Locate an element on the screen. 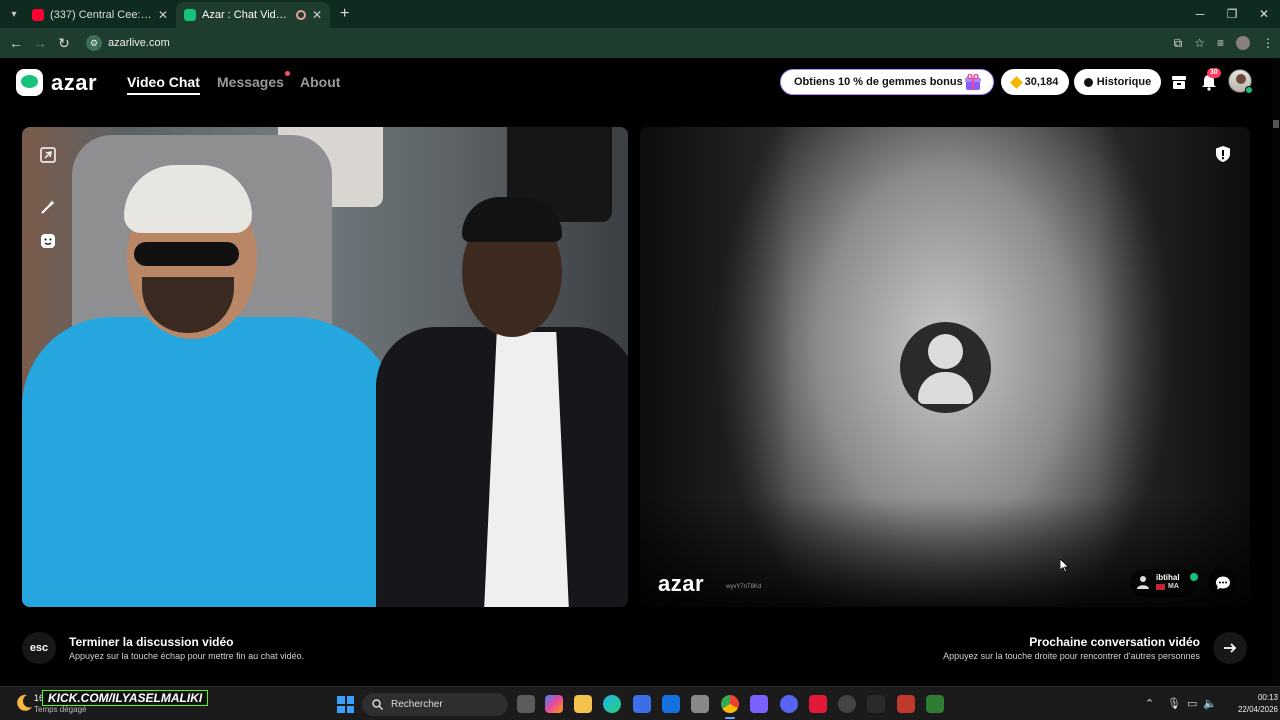 The image size is (1280, 720). outlook-icon is located at coordinates (671, 704).